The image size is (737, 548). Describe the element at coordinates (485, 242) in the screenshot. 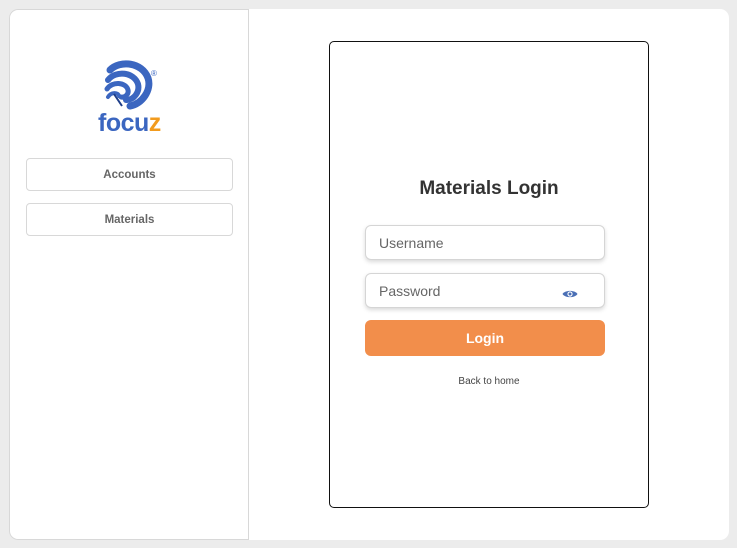

I see `username-input` at that location.